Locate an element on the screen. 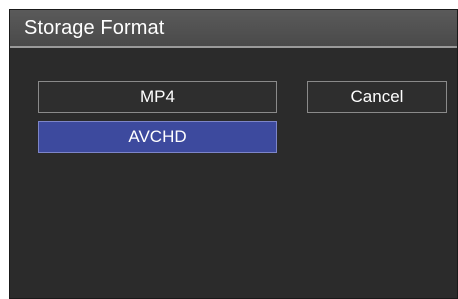 This screenshot has height=299, width=458. avchd-option-label: AVCHD is located at coordinates (157, 136).